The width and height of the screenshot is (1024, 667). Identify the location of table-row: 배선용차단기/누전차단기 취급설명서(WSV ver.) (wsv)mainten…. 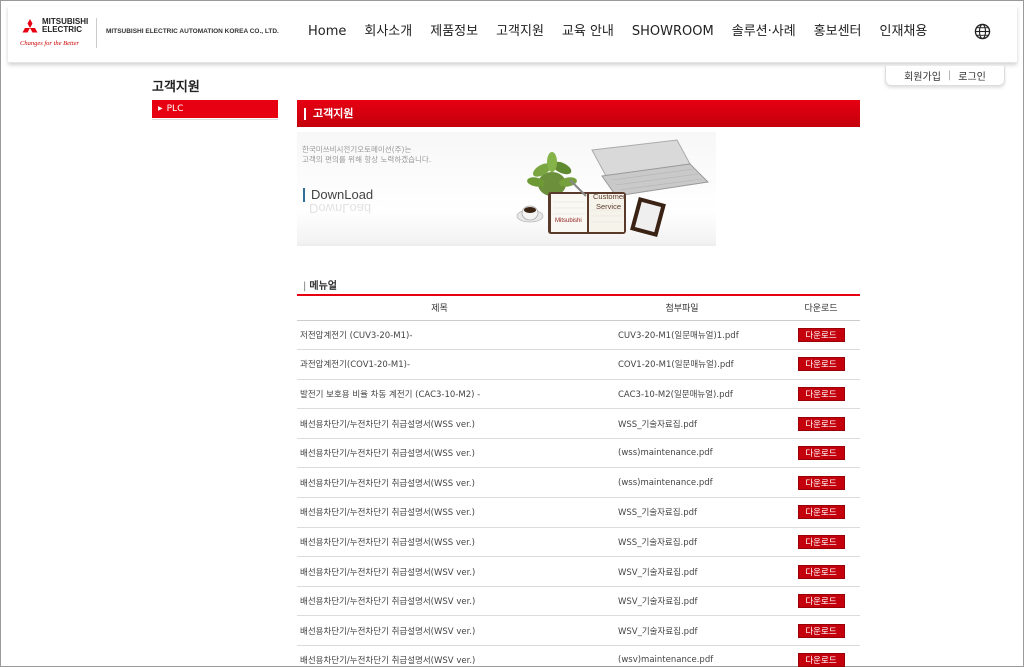
(578, 656).